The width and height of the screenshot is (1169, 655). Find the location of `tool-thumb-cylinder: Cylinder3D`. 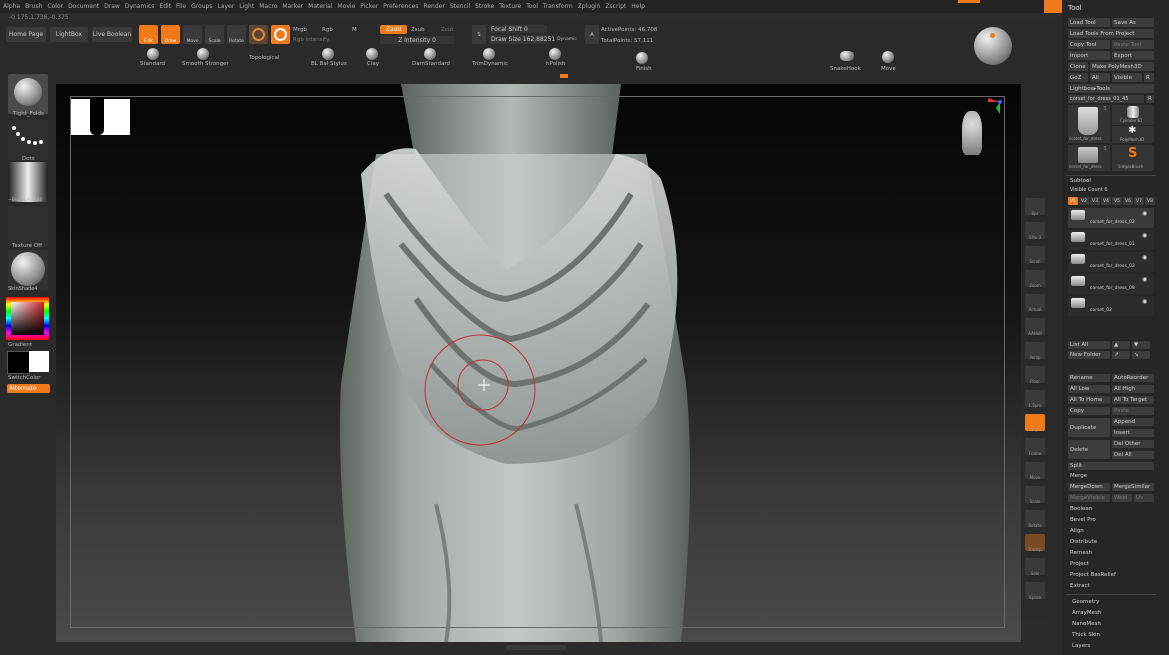

tool-thumb-cylinder: Cylinder3D is located at coordinates (1133, 115).